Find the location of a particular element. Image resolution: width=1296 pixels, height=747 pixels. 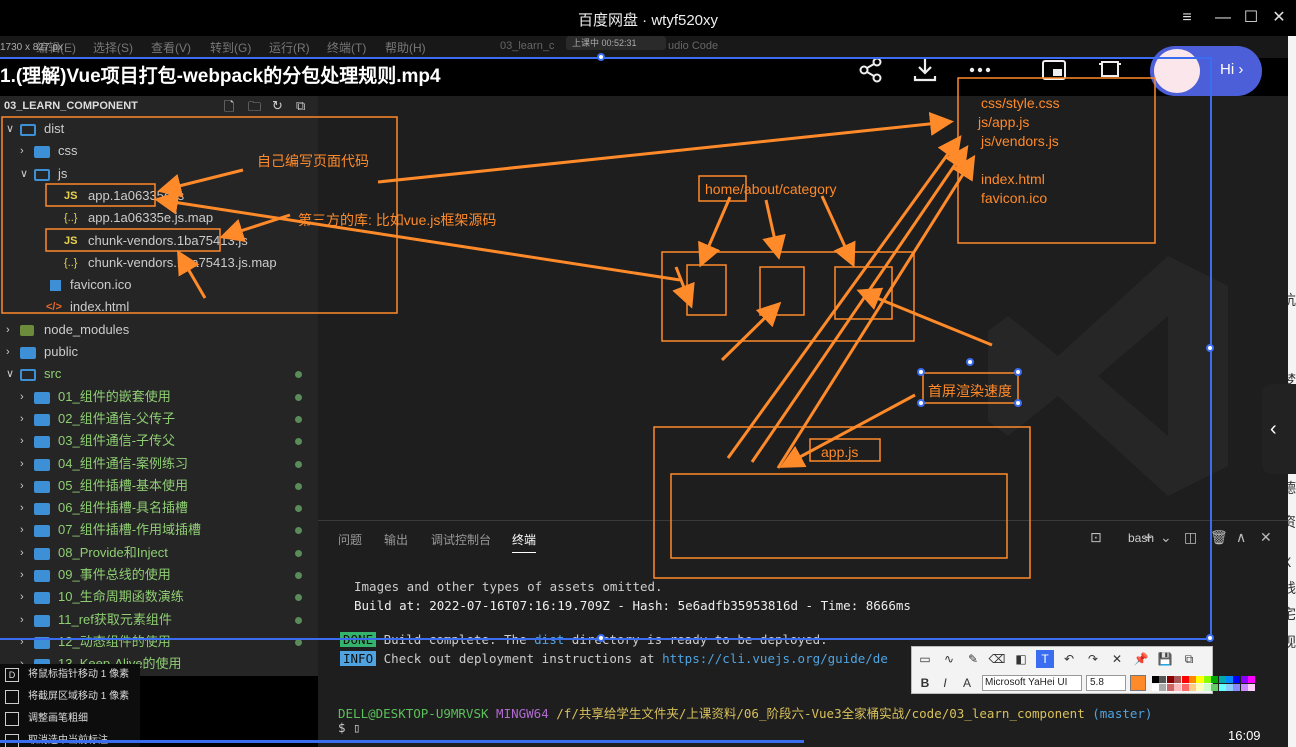

draw-tool-button: ◧ is located at coordinates (1021, 659).